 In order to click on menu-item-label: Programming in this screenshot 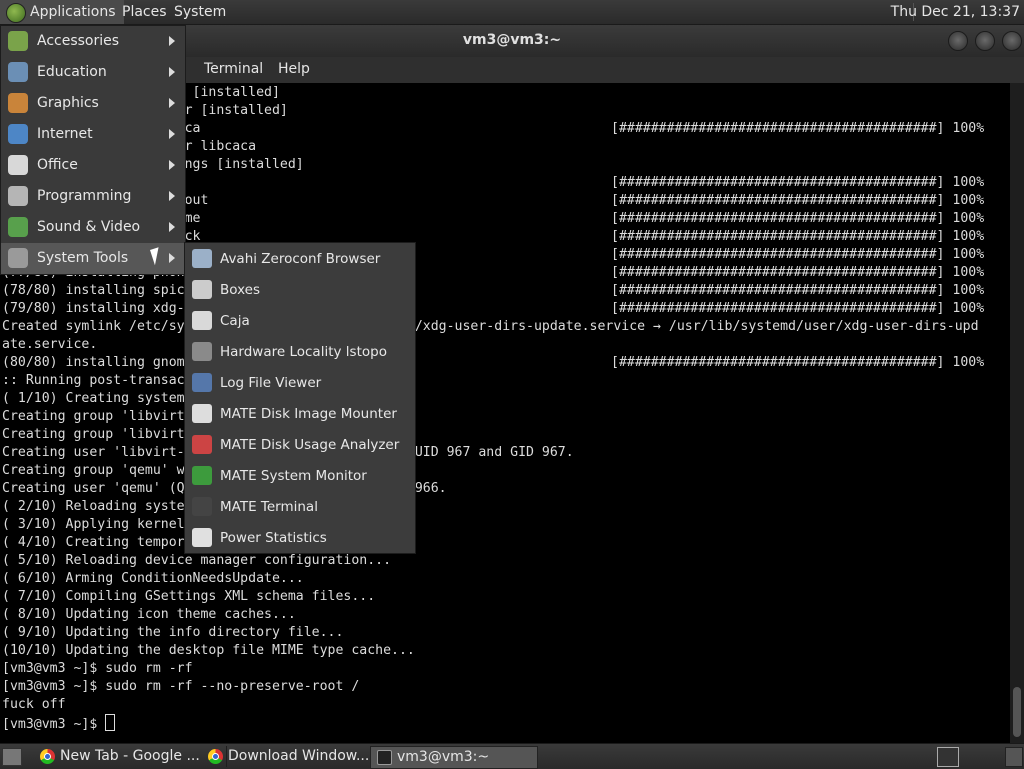, I will do `click(84, 196)`.